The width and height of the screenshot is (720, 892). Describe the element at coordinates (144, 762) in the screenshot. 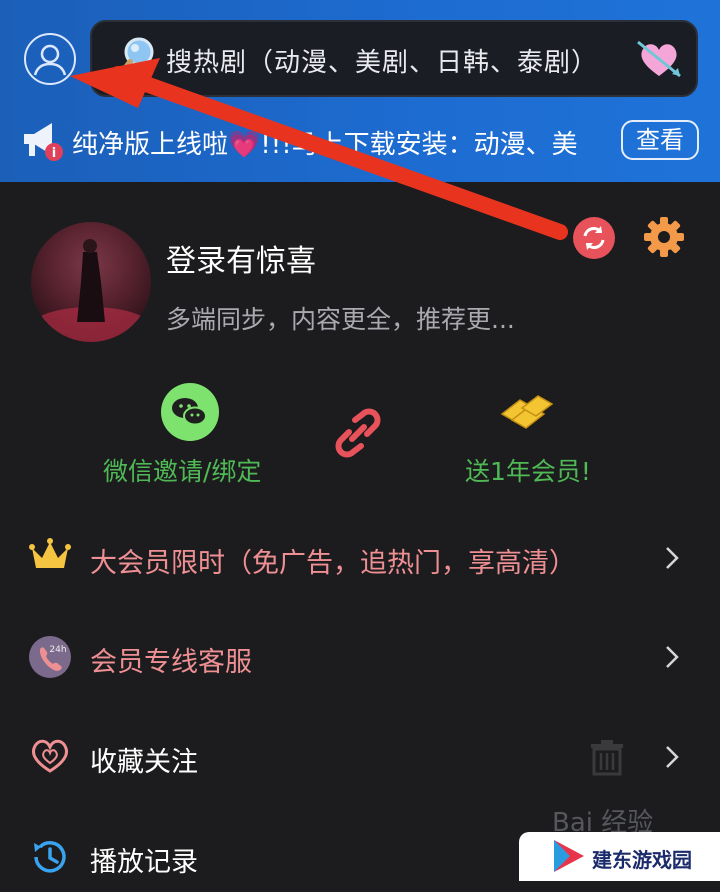

I see `menu-item-label: 收藏关注` at that location.